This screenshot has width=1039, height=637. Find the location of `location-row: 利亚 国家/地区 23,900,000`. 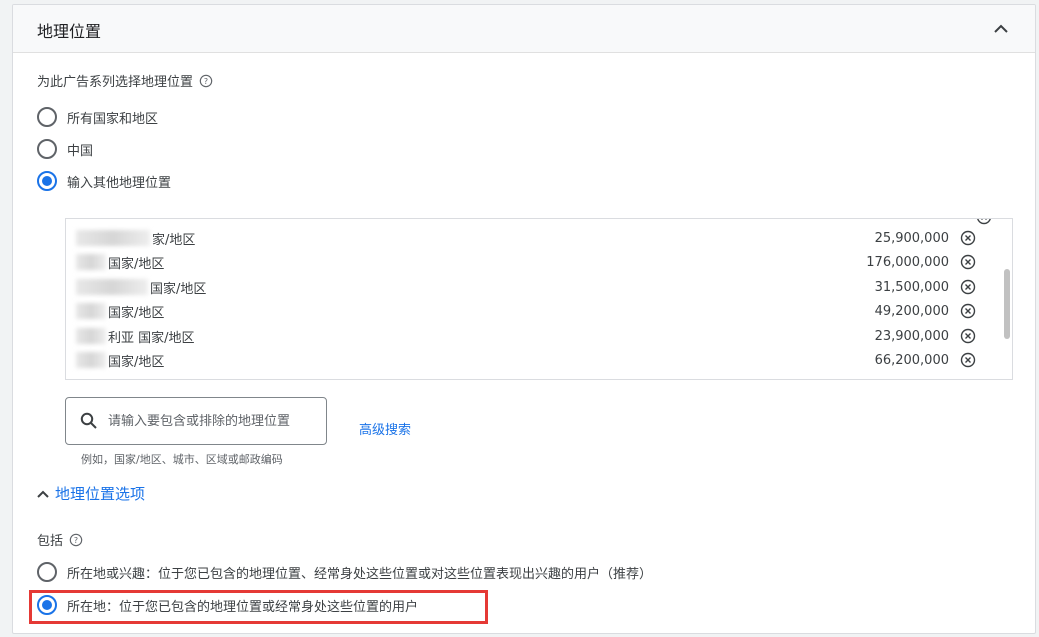

location-row: 利亚 国家/地区 23,900,000 is located at coordinates (531, 336).